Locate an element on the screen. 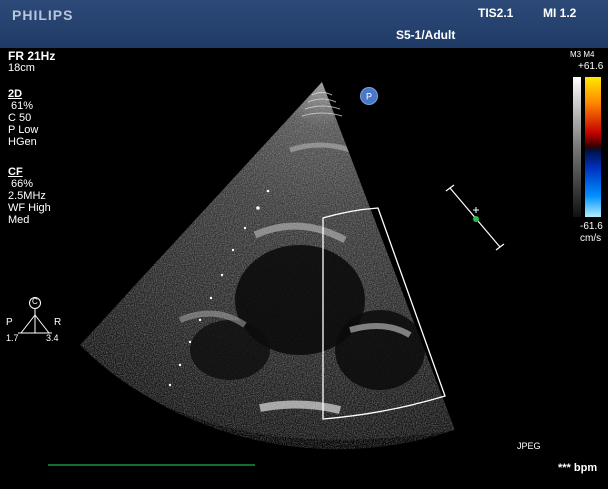 The height and width of the screenshot is (489, 608). p-marker-icon: P is located at coordinates (369, 96).